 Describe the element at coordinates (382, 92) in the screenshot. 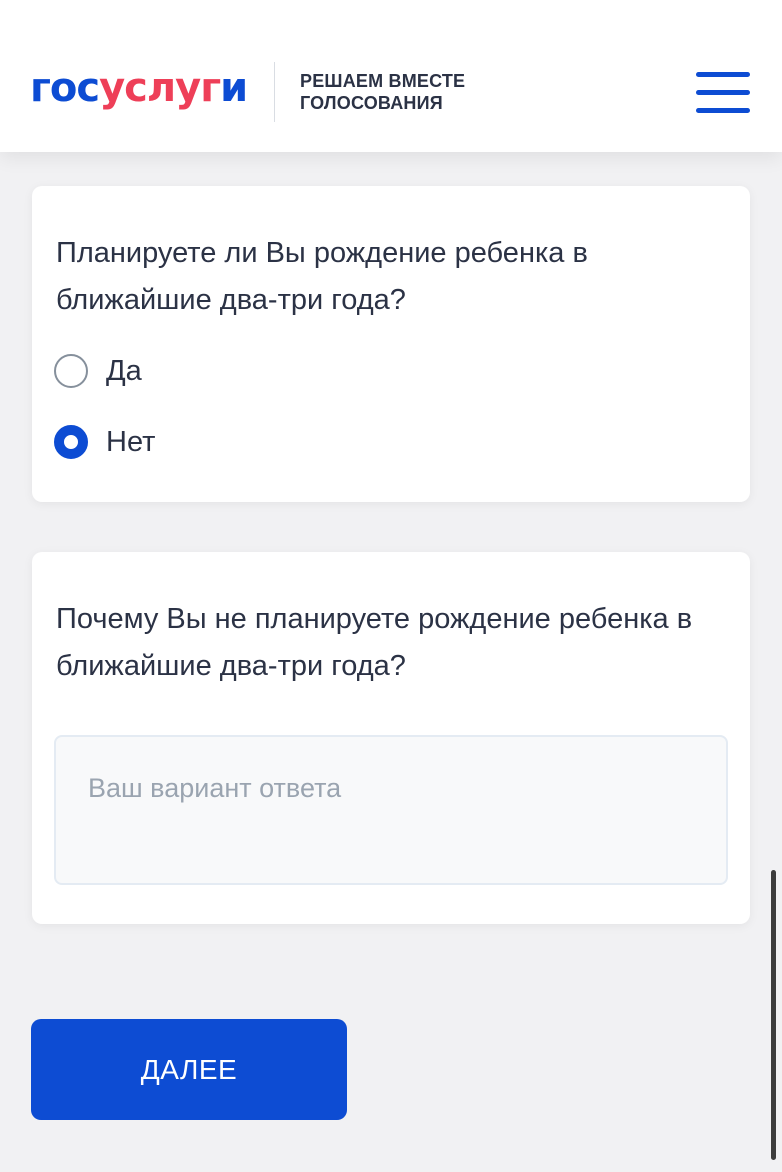

I see `header-subtitle: РЕШАЕМ ВМЕСТЕ ГОЛОСОВАНИЯ` at that location.